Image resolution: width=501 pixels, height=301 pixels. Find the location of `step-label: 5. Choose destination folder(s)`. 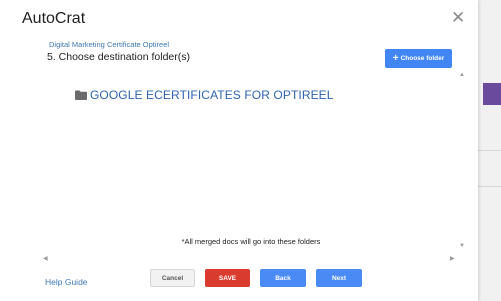

step-label: 5. Choose destination folder(s) is located at coordinates (118, 57).